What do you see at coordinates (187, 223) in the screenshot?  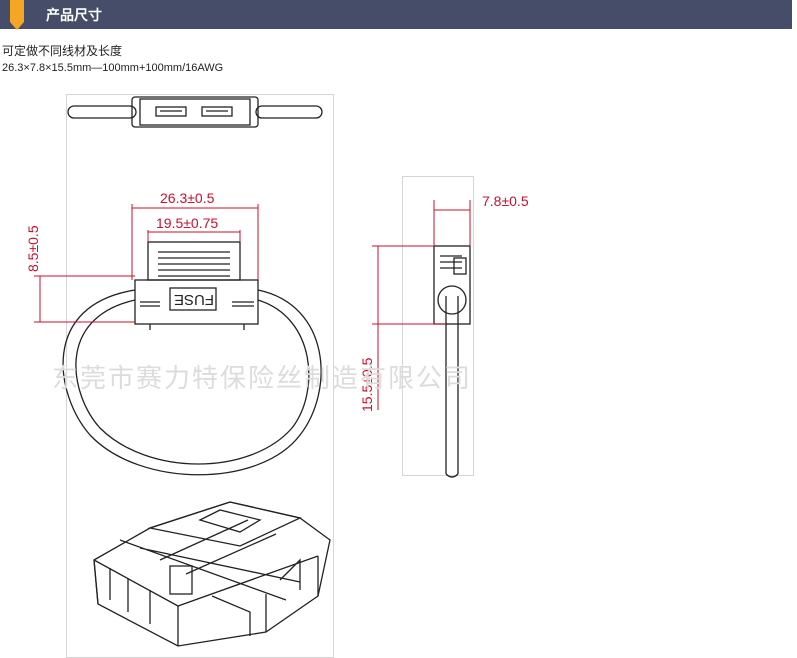 I see `dim-width-inner: 19.5±0.75` at bounding box center [187, 223].